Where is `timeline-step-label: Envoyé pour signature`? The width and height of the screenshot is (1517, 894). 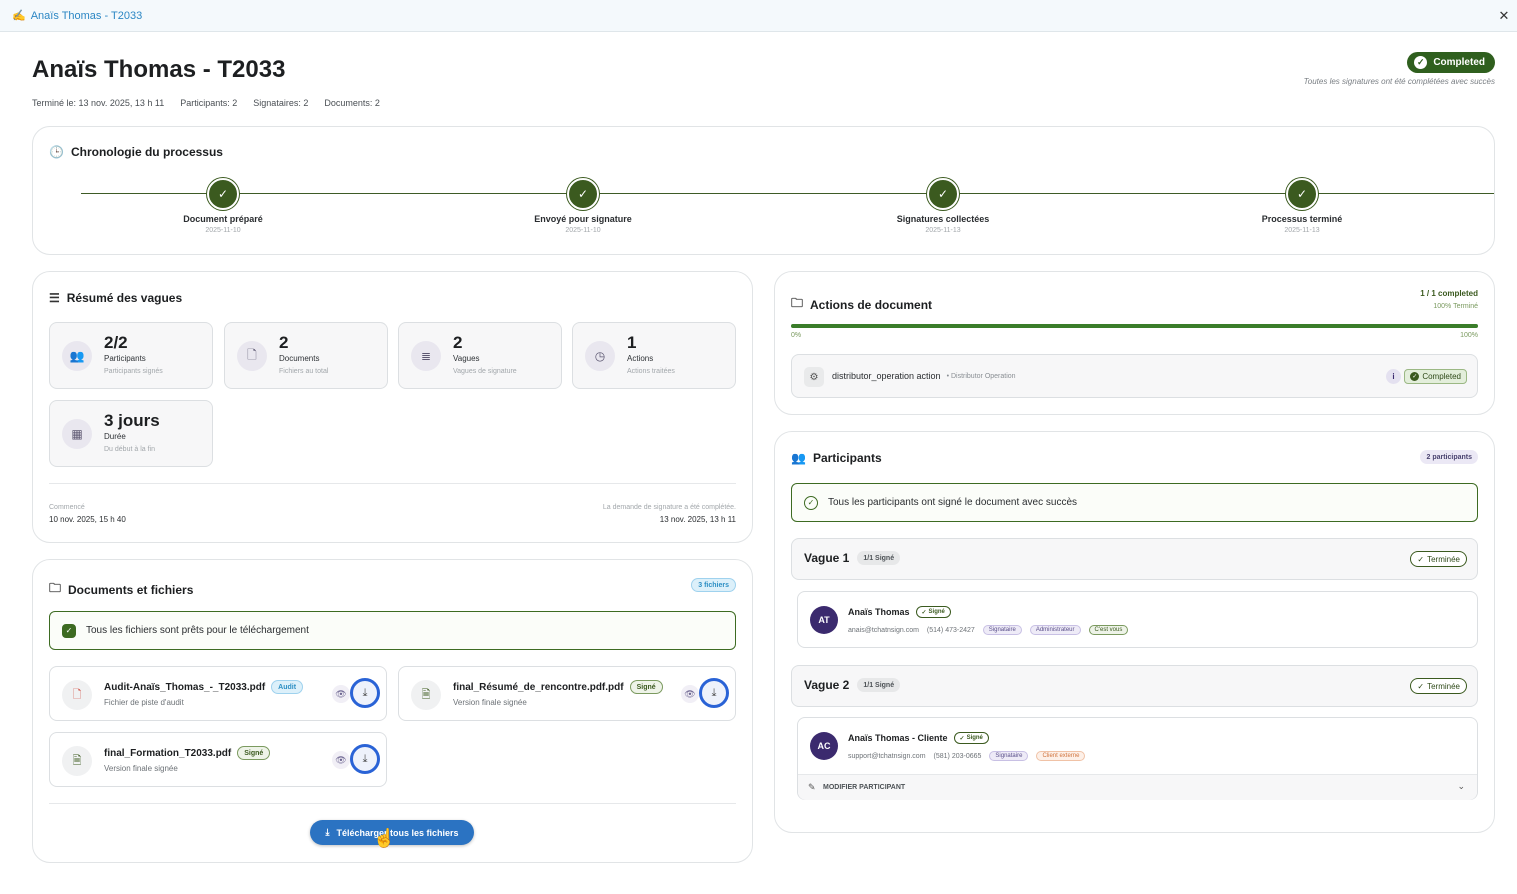 timeline-step-label: Envoyé pour signature is located at coordinates (583, 219).